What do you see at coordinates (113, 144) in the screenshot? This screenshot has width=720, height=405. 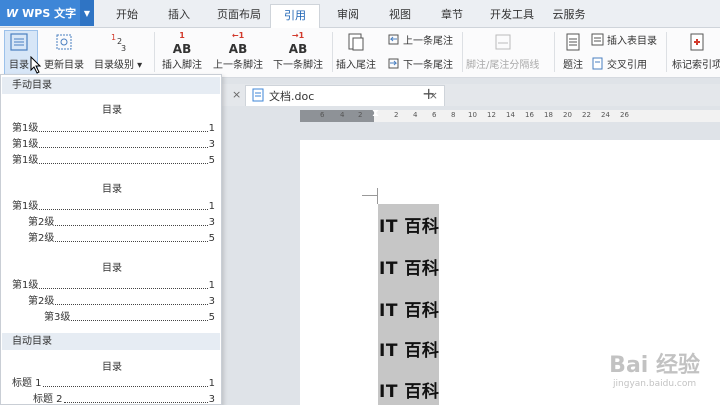 I see `toc-entry: 第1级 3` at bounding box center [113, 144].